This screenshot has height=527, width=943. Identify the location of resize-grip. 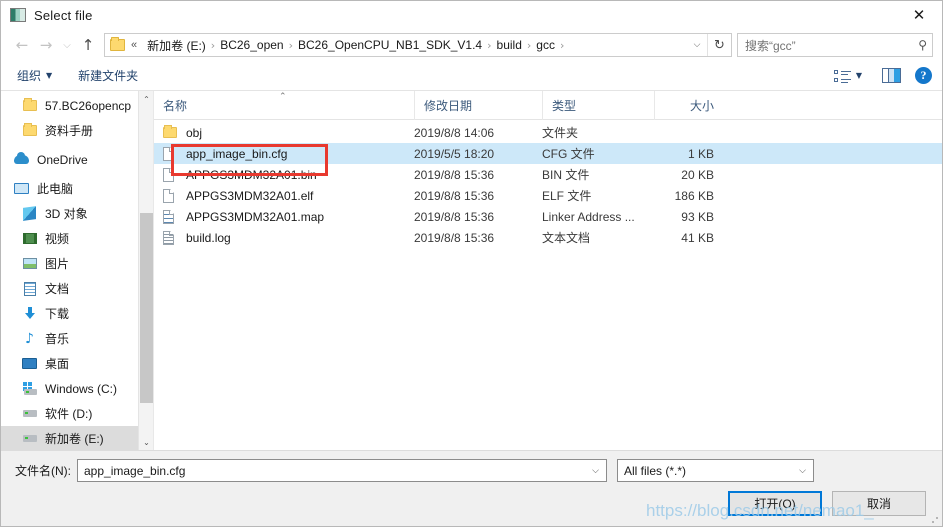
(935, 520).